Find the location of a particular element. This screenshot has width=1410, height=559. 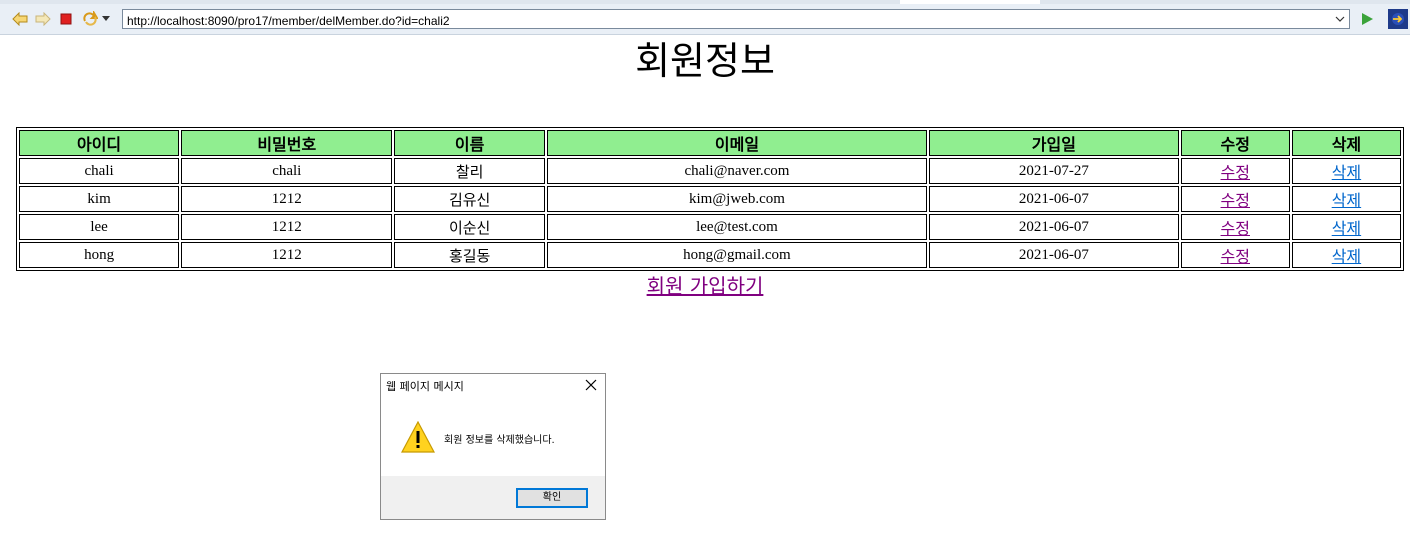

url-input is located at coordinates (727, 21).